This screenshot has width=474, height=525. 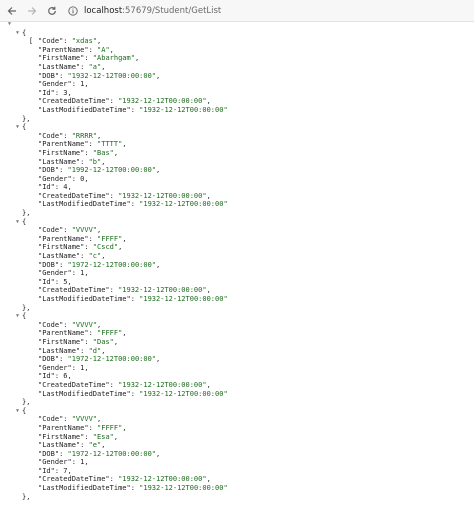 What do you see at coordinates (103, 436) in the screenshot?
I see `json-value: "Esa"` at bounding box center [103, 436].